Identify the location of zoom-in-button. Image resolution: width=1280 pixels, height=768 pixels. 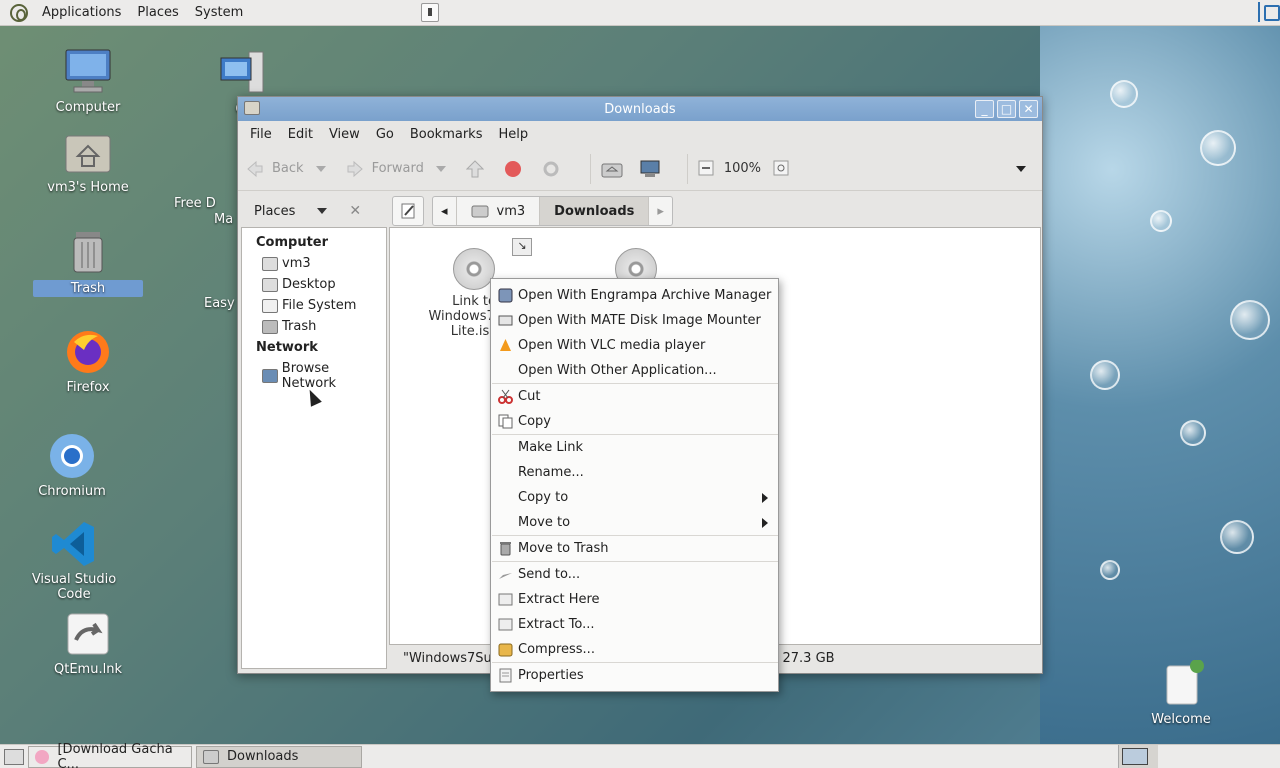
(786, 169).